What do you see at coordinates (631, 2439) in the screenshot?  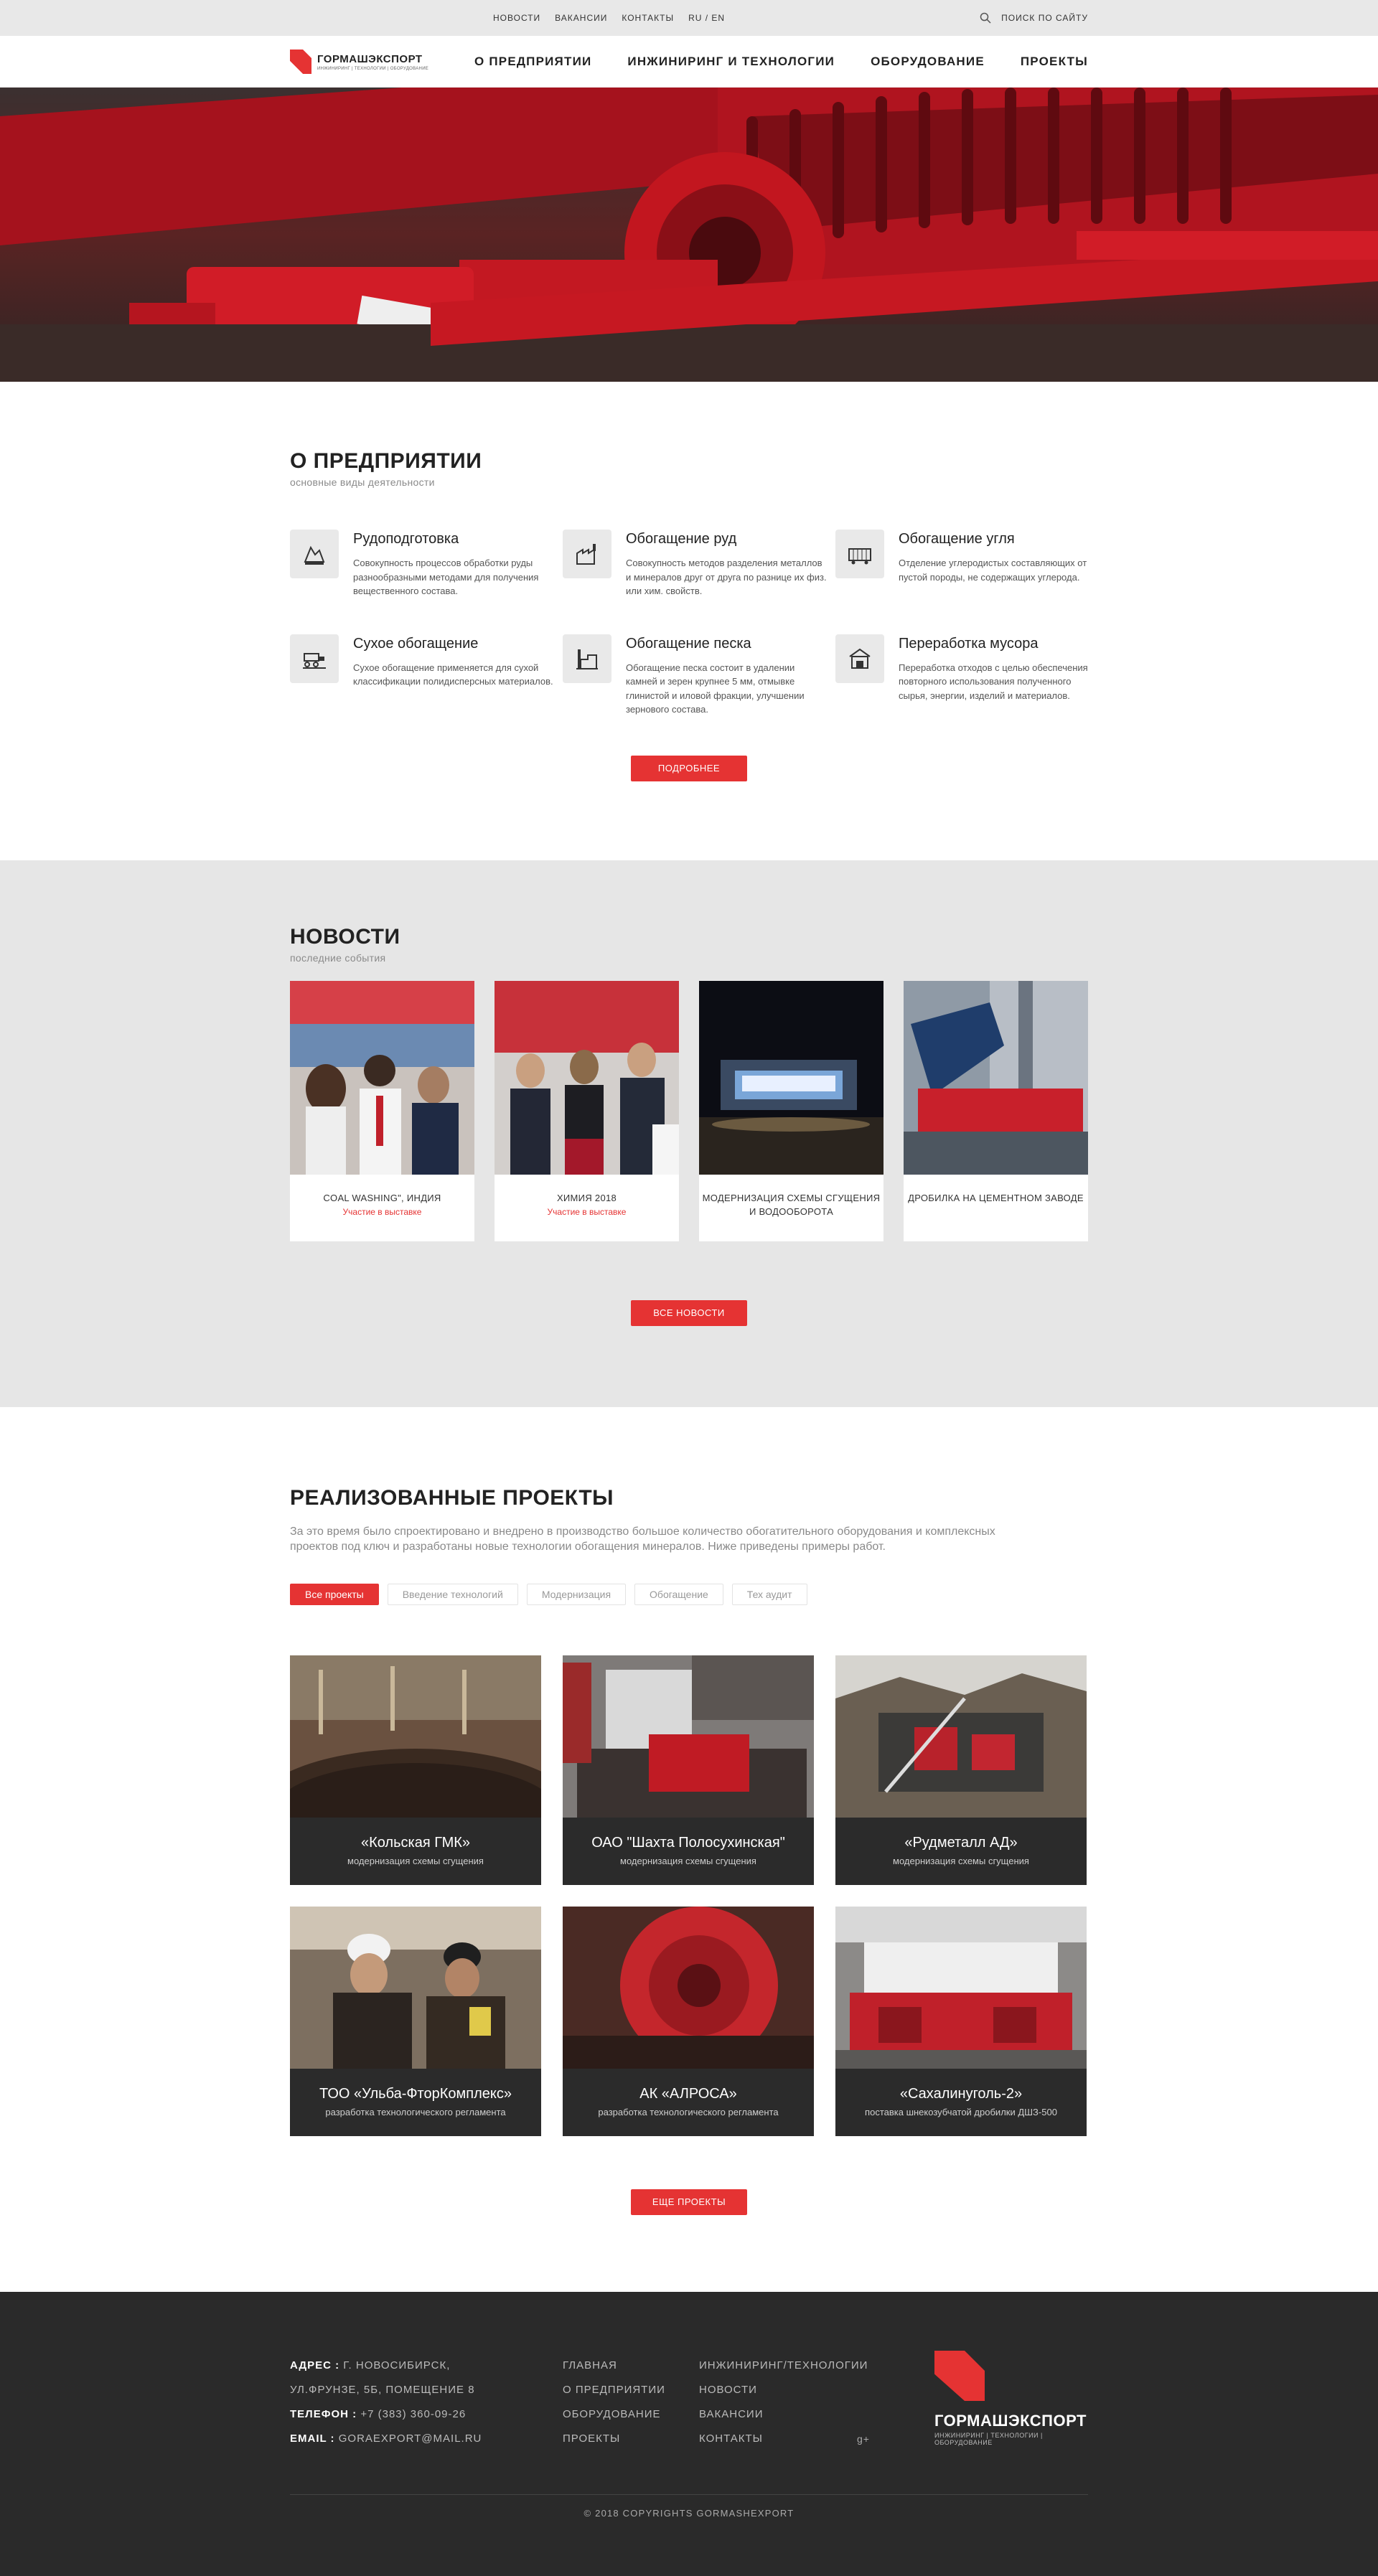 I see `footer-link-projects: ПРОЕКТЫ` at bounding box center [631, 2439].